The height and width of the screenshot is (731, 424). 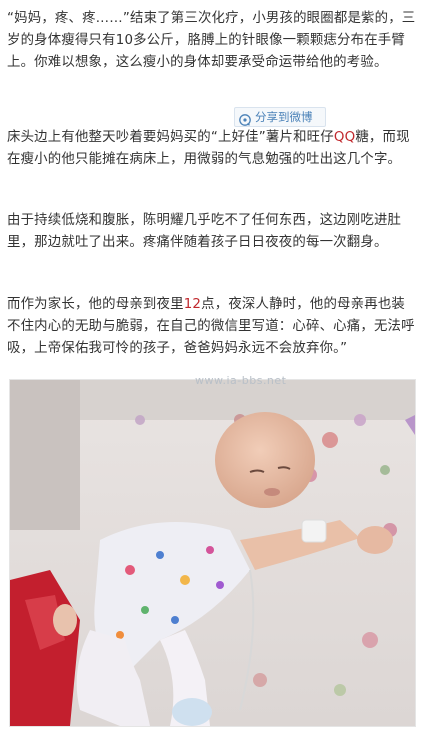 I want to click on share-to-weibo-button: 分享到微博, so click(x=280, y=117).